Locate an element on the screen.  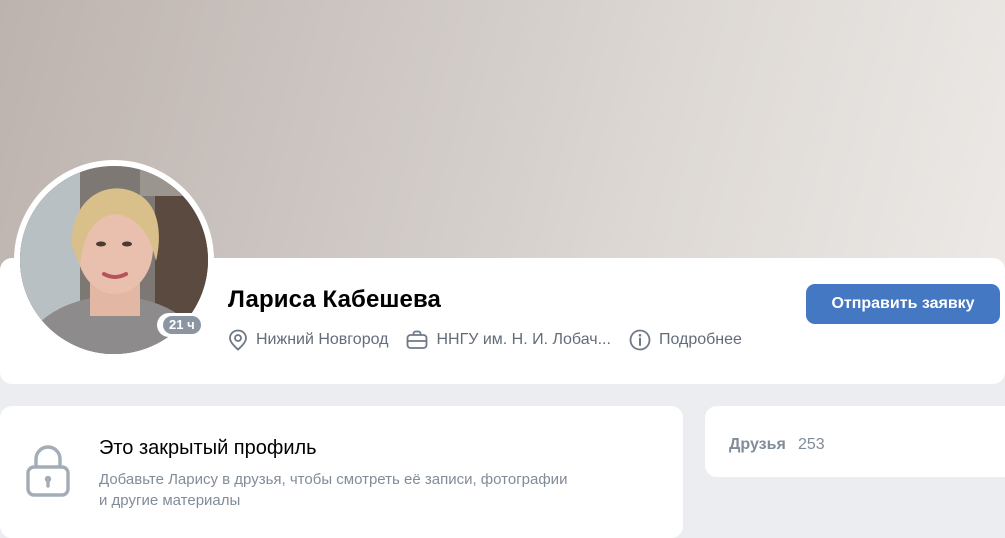
friends-count: 253 is located at coordinates (811, 444).